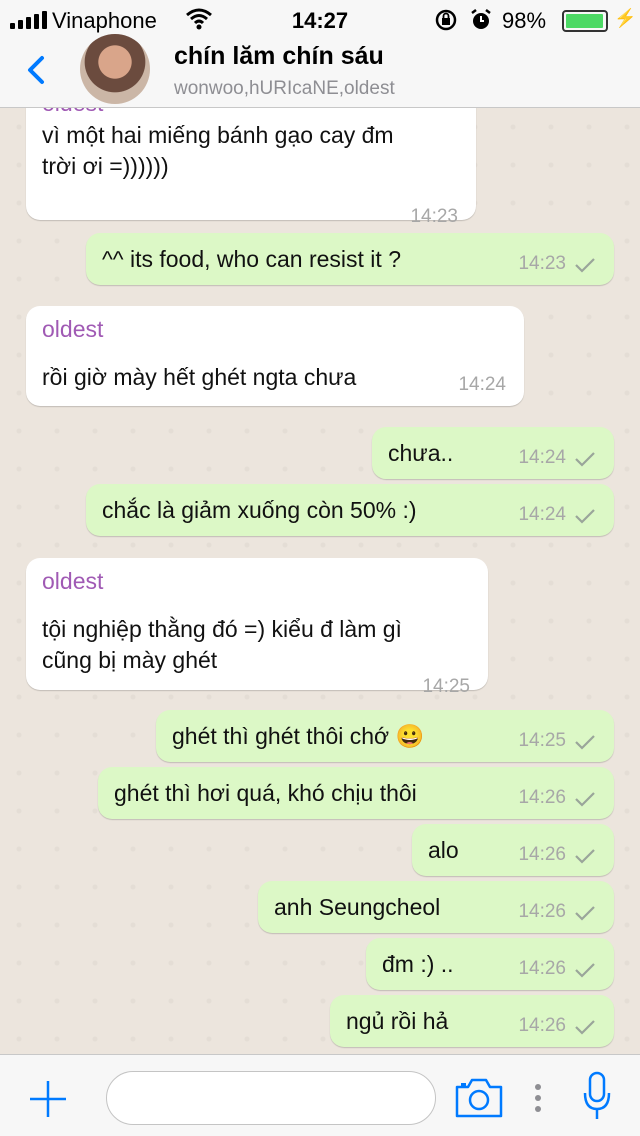 The height and width of the screenshot is (1136, 640). Describe the element at coordinates (479, 1098) in the screenshot. I see `camera-icon` at that location.